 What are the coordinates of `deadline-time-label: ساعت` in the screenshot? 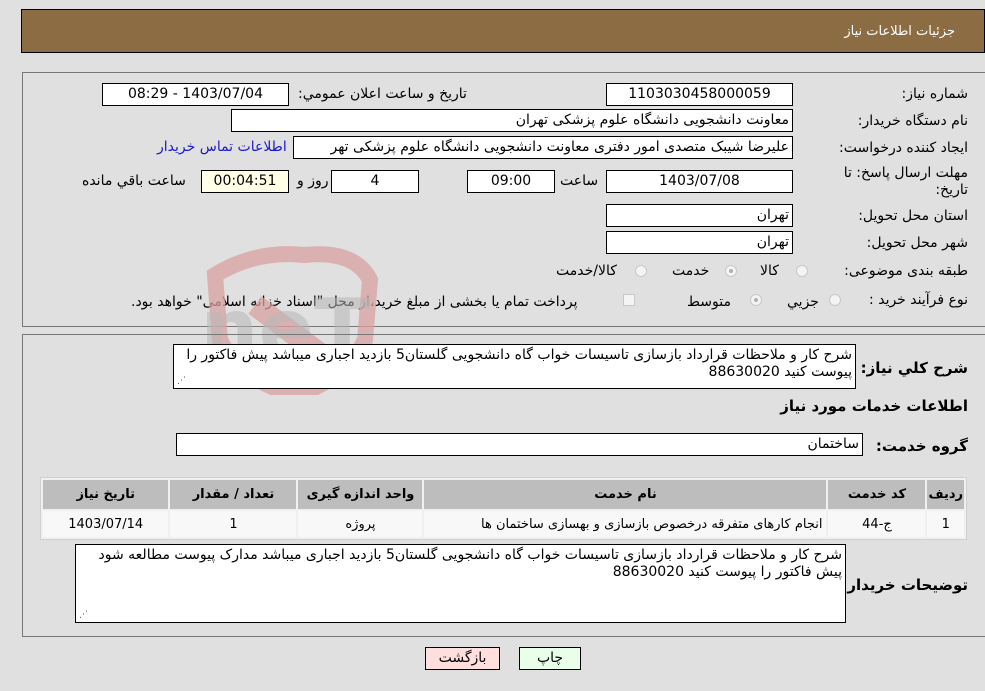 It's located at (579, 181).